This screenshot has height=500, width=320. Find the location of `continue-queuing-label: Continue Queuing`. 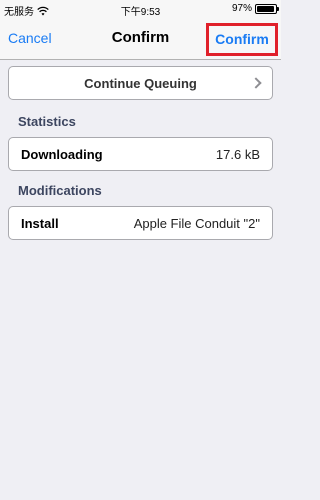

continue-queuing-label: Continue Queuing is located at coordinates (140, 83).